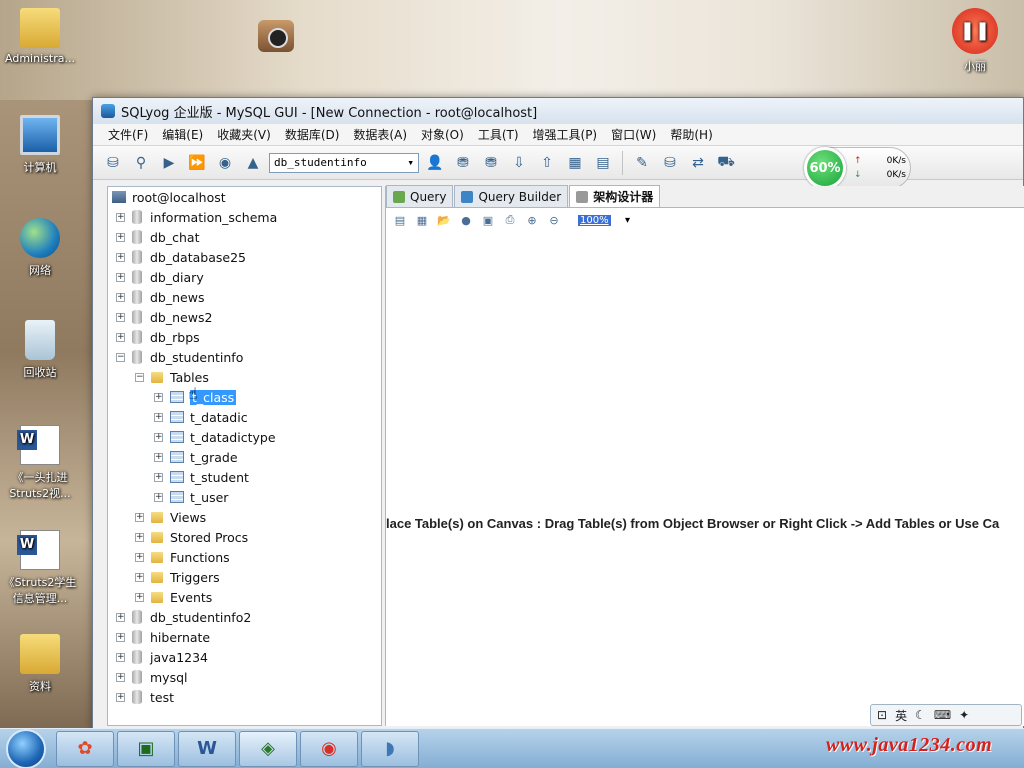  What do you see at coordinates (642, 163) in the screenshot?
I see `eraser-icon: ✎` at bounding box center [642, 163].